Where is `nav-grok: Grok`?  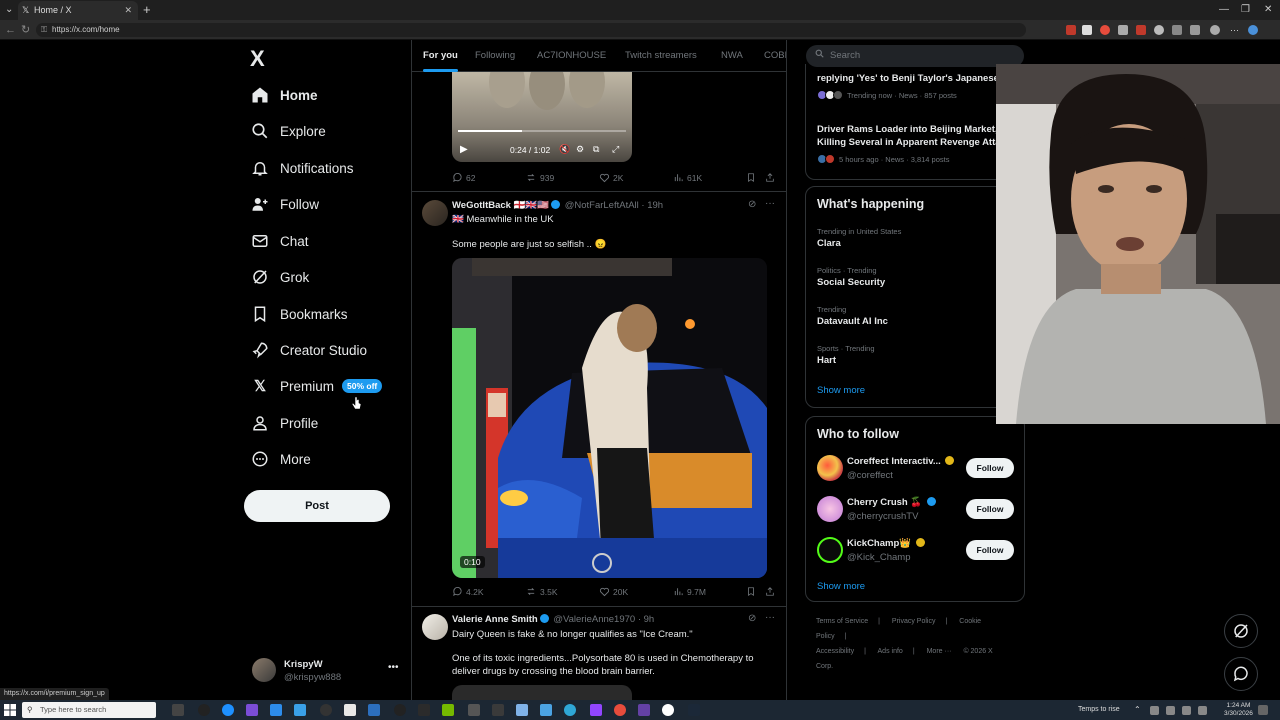
nav-grok: Grok is located at coordinates (279, 277).